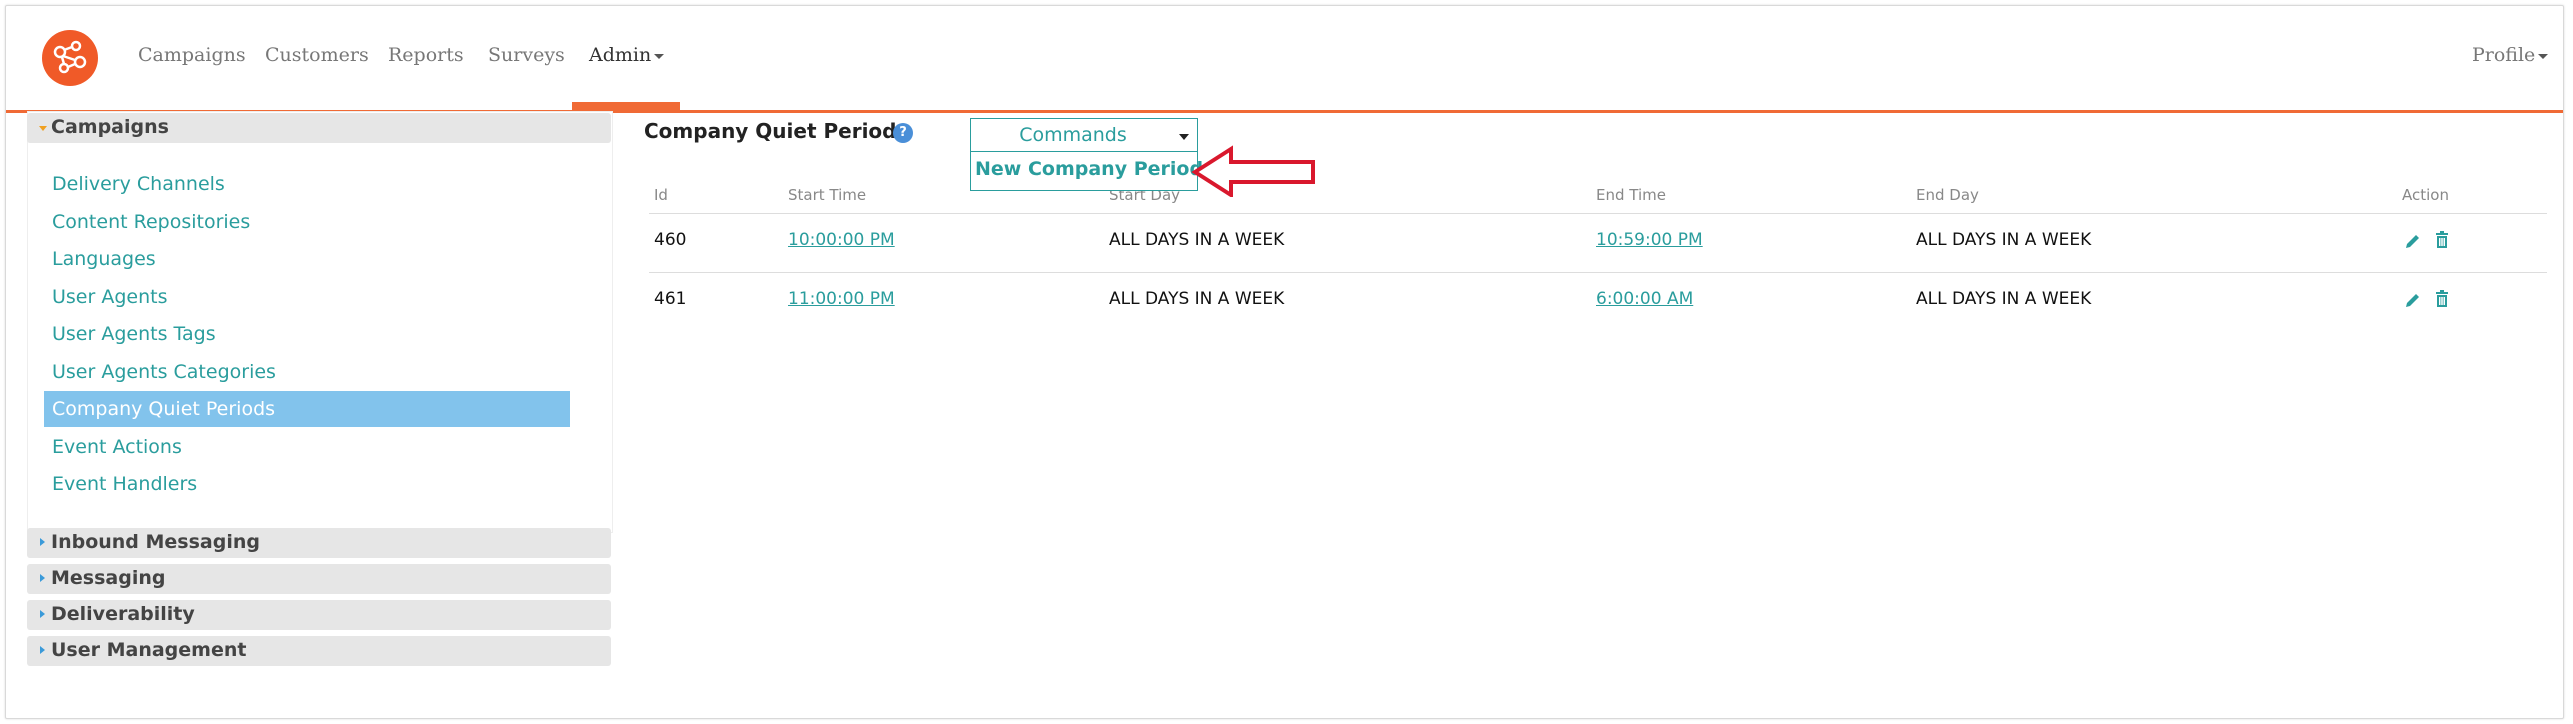 This screenshot has width=2573, height=724. What do you see at coordinates (2425, 195) in the screenshot?
I see `col-header-action: Action` at bounding box center [2425, 195].